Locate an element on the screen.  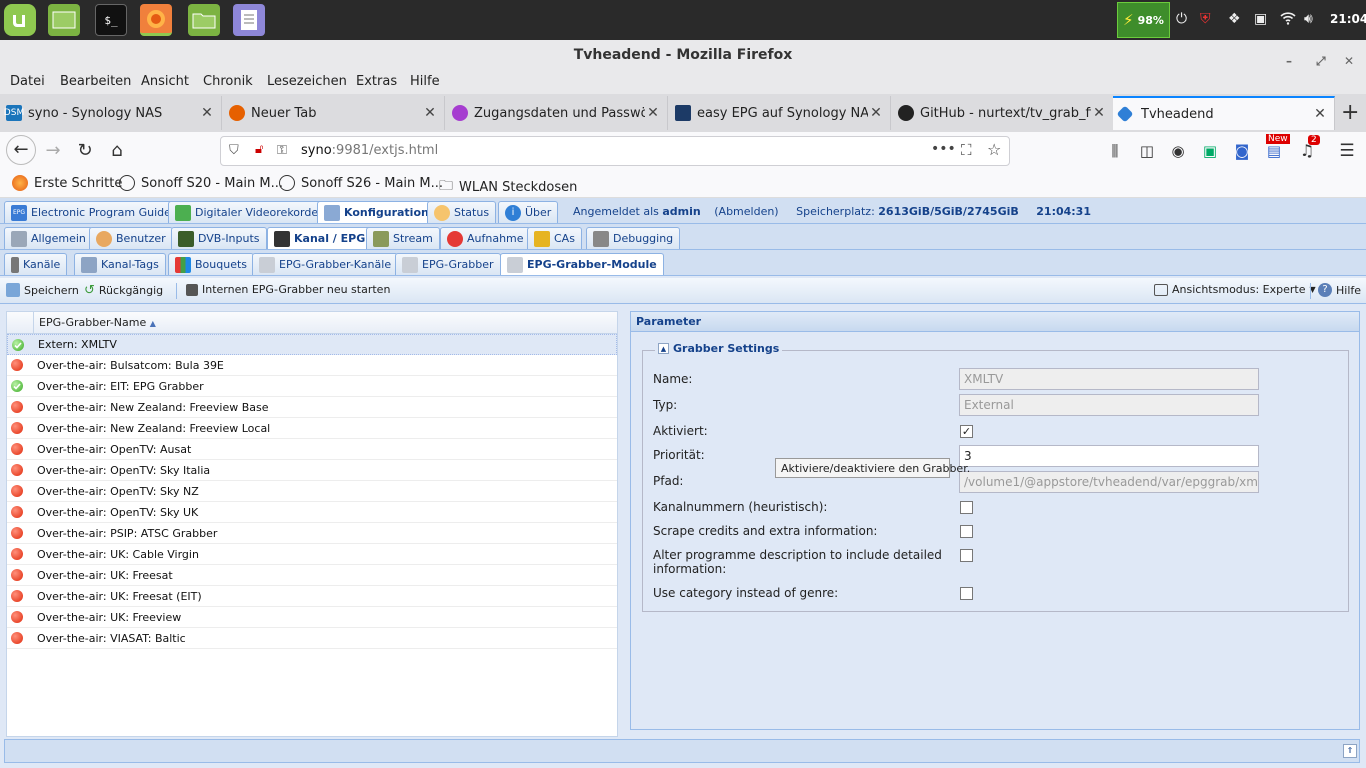
menu-ansicht: Ansicht is located at coordinates (165, 81).